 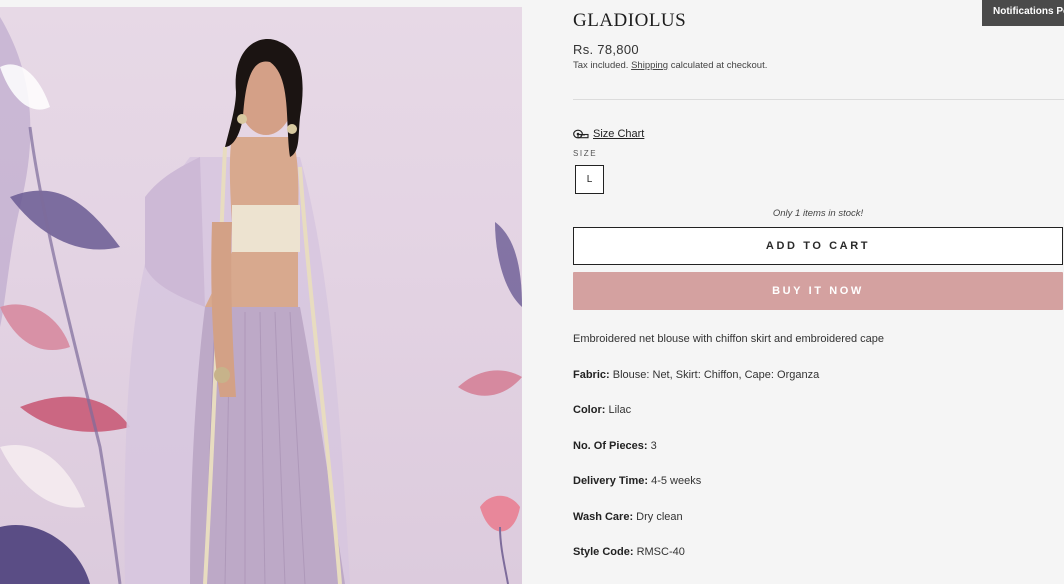 What do you see at coordinates (591, 375) in the screenshot?
I see `spec-key: Fabric:` at bounding box center [591, 375].